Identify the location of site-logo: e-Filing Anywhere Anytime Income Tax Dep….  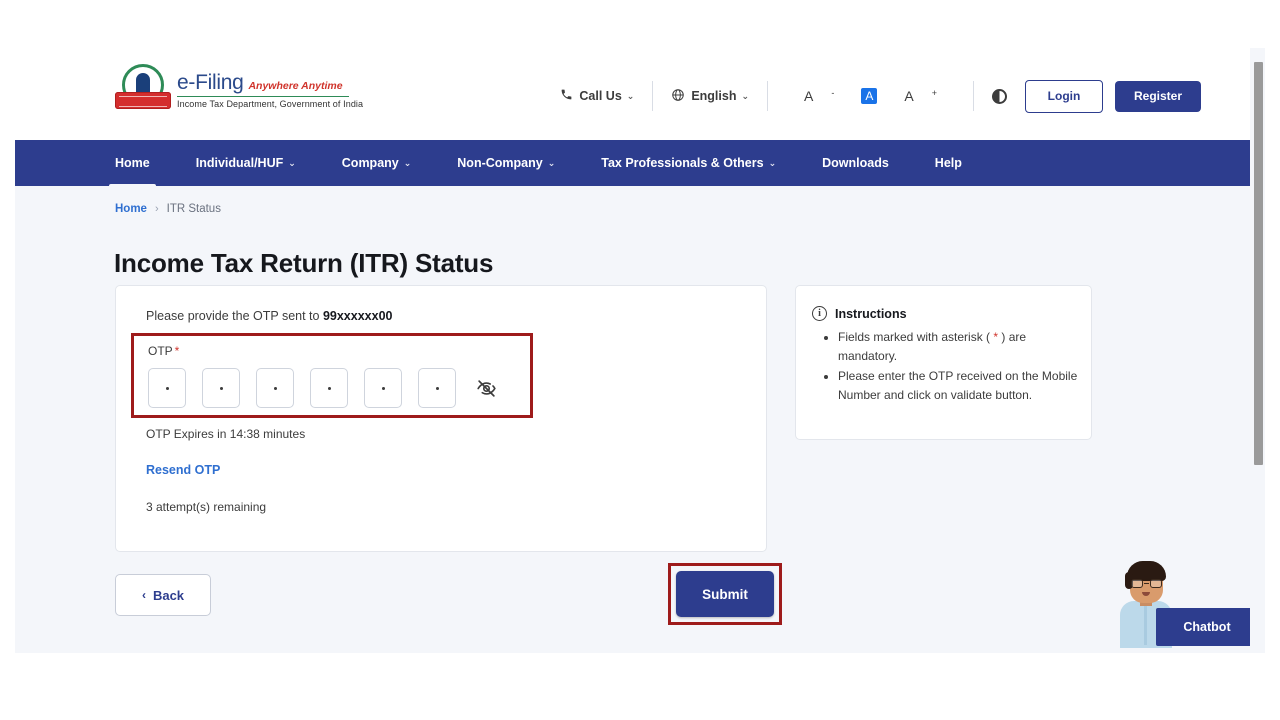
(239, 90).